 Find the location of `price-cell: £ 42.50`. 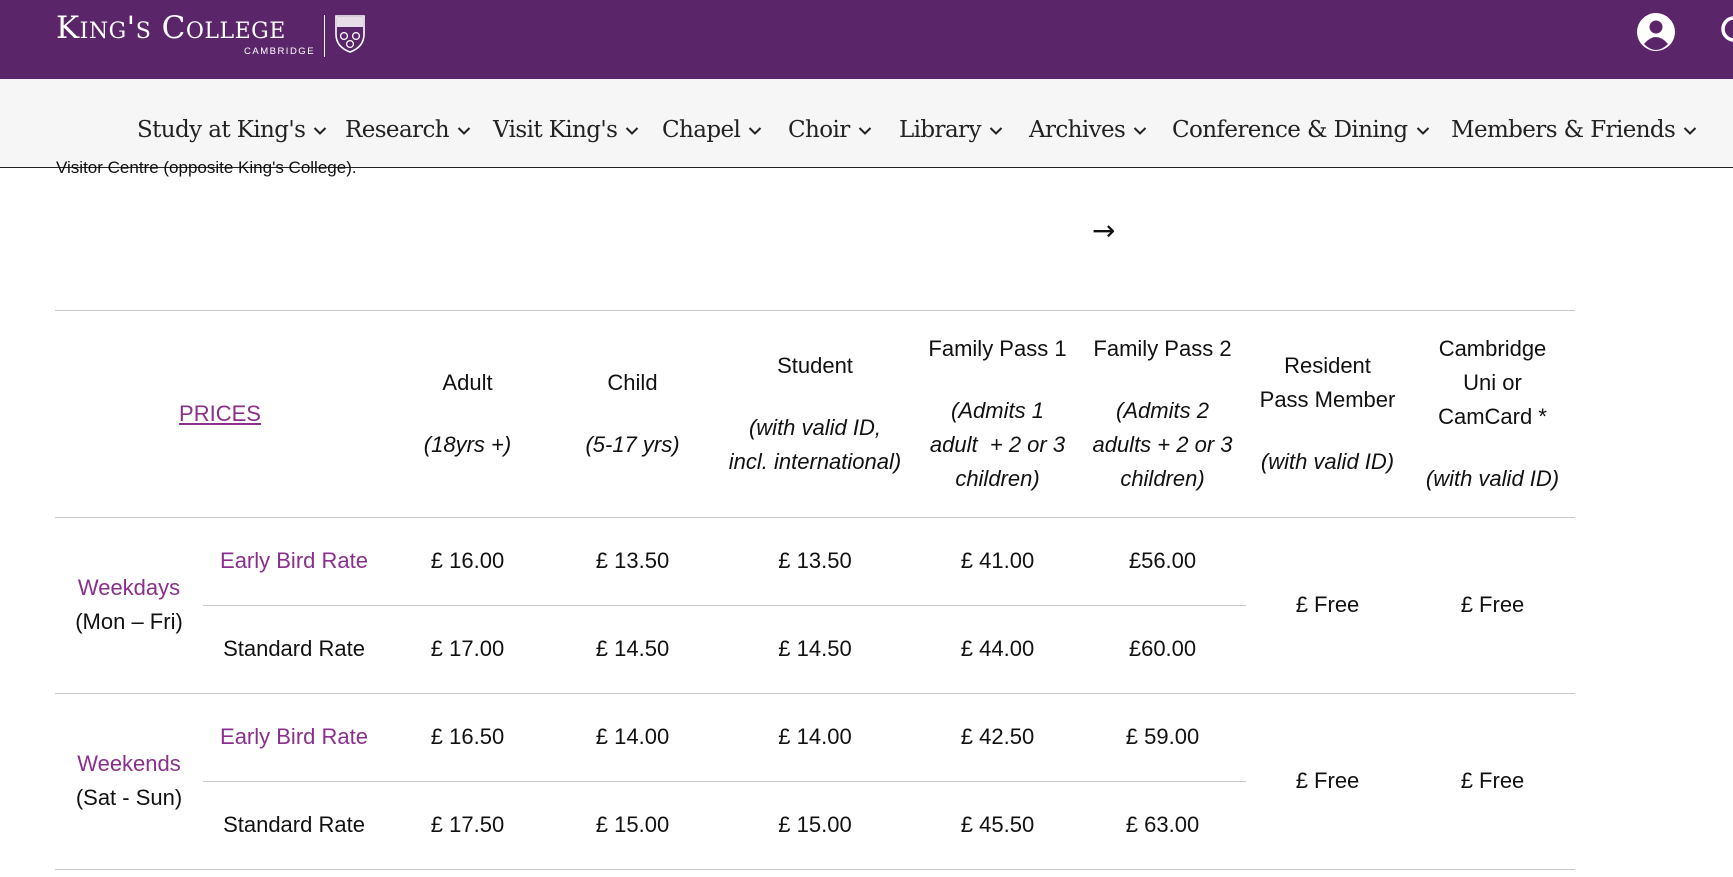

price-cell: £ 42.50 is located at coordinates (997, 737).